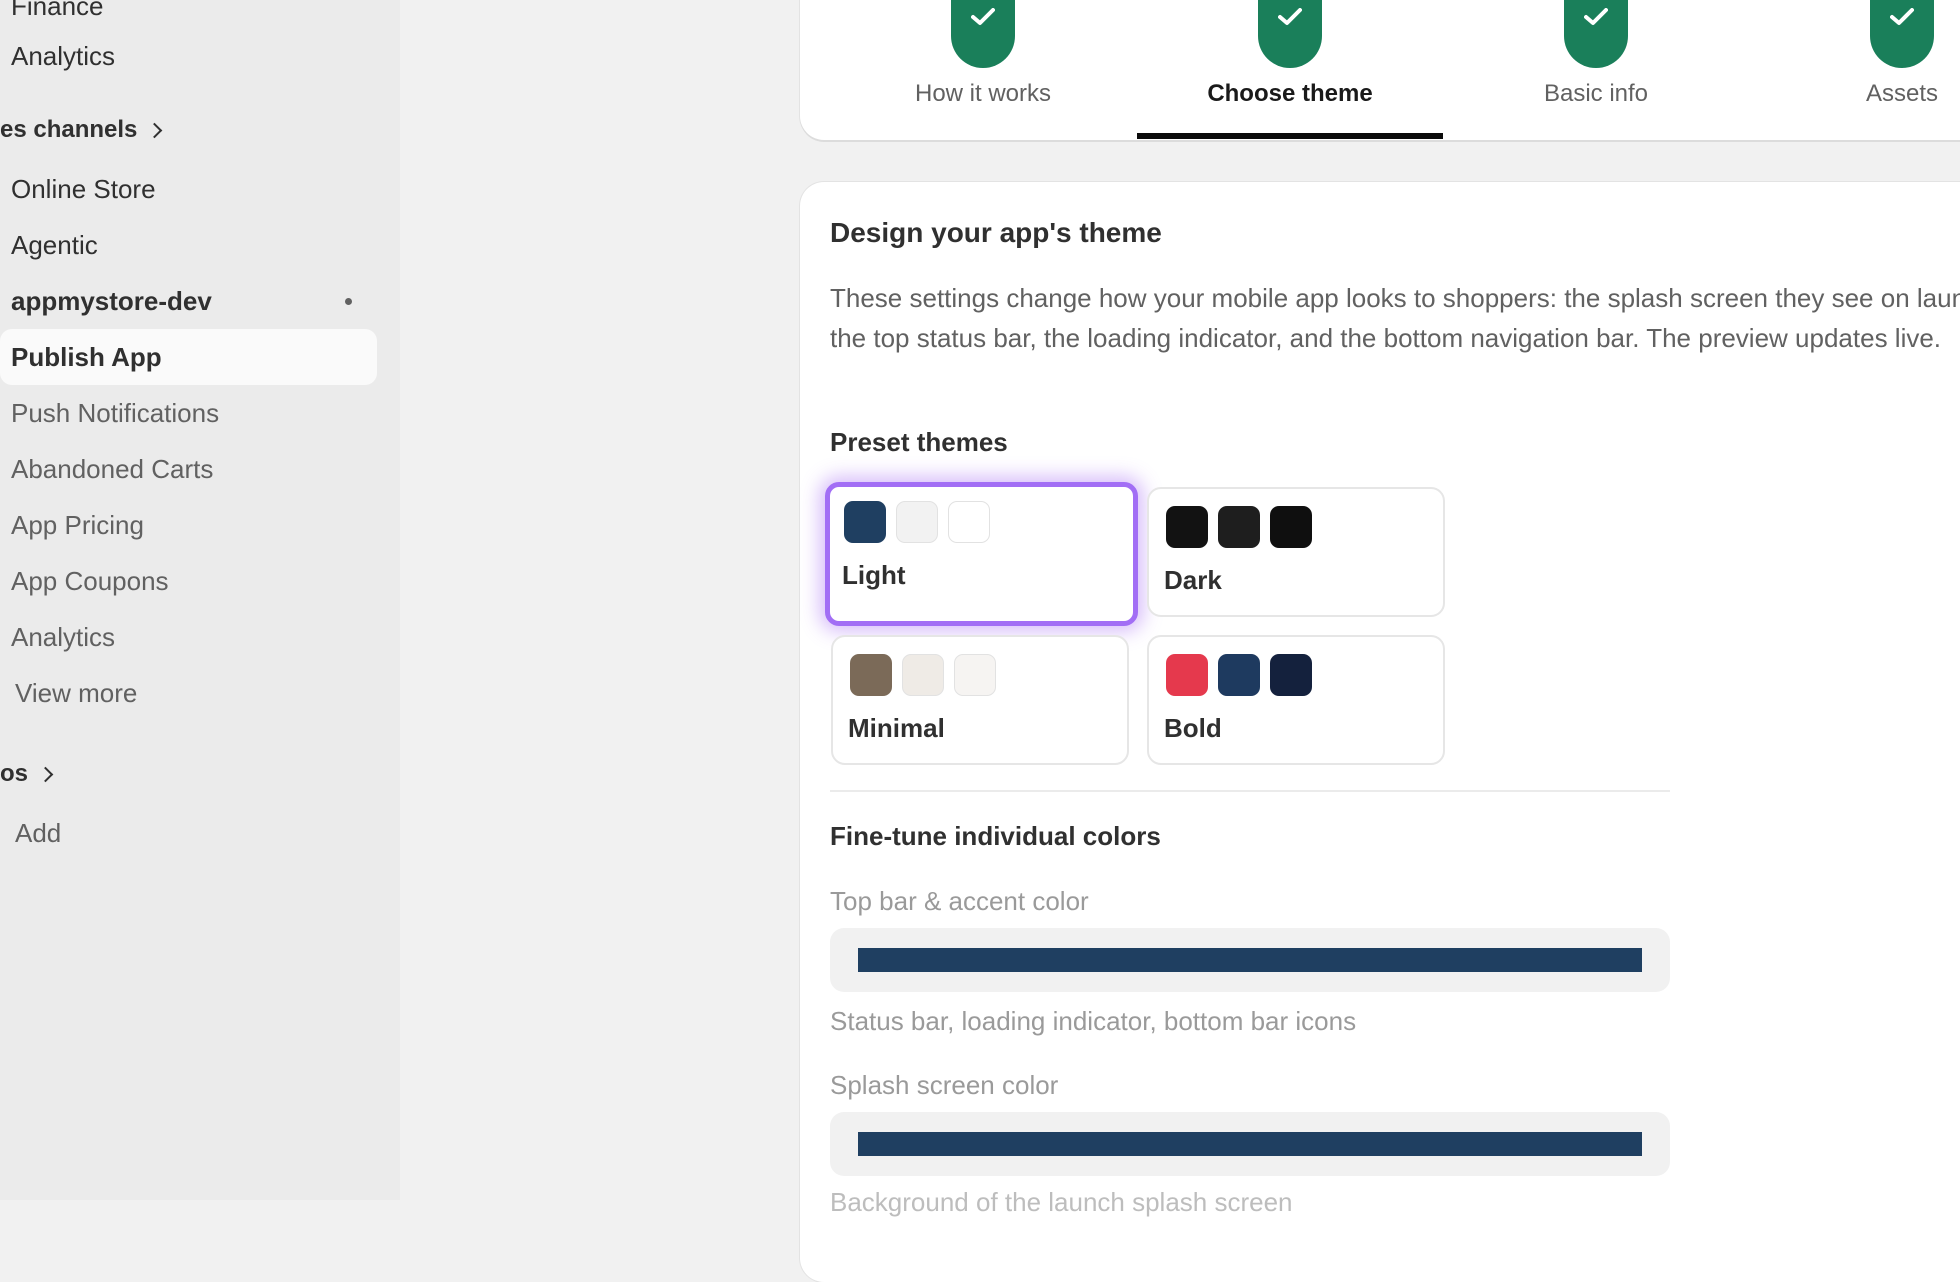 The height and width of the screenshot is (1282, 1960). I want to click on step-label: Basic info, so click(1596, 93).